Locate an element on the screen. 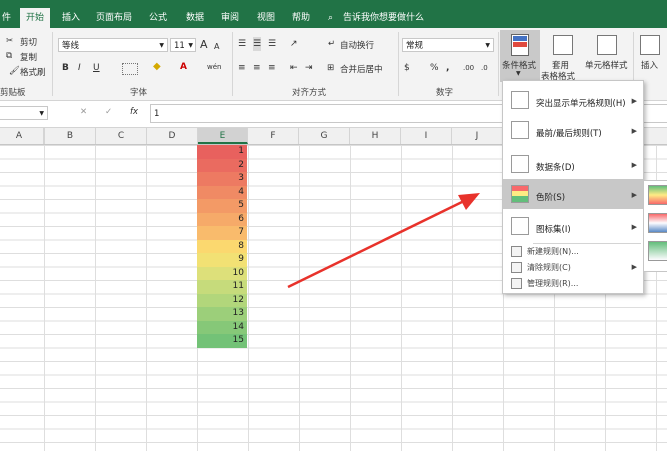 This screenshot has height=451, width=667. color-scales-icon is located at coordinates (520, 194).